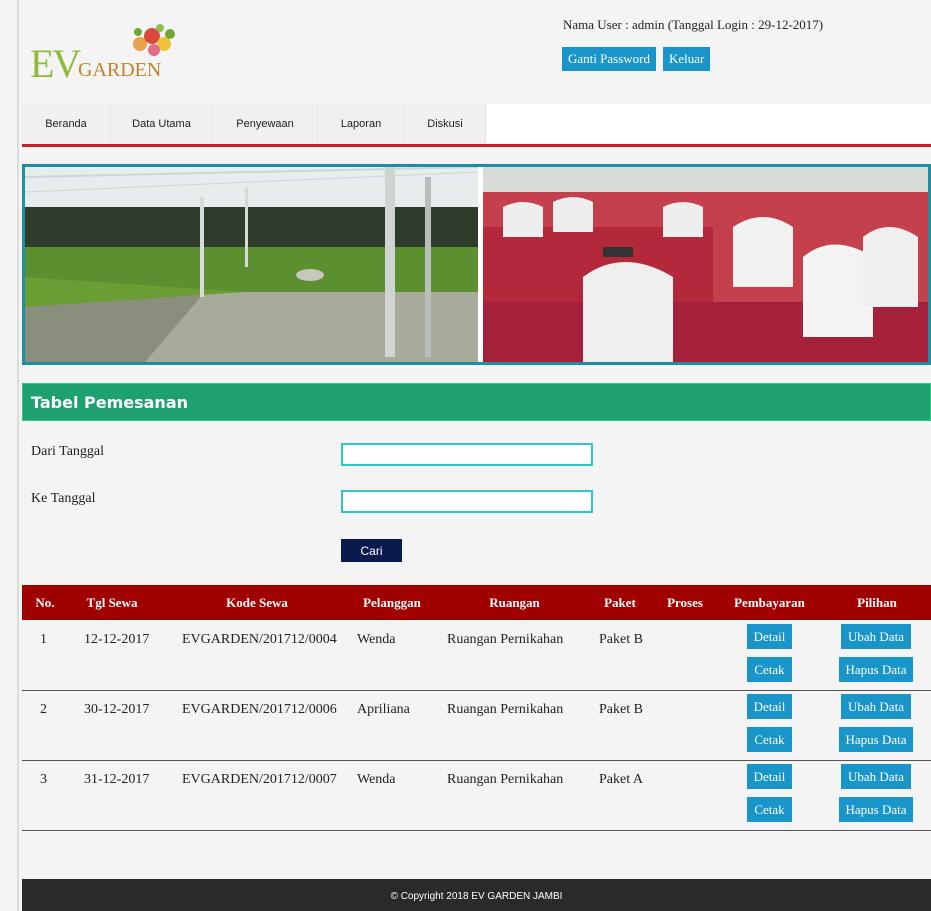  Describe the element at coordinates (467, 501) in the screenshot. I see `to-date-input` at that location.